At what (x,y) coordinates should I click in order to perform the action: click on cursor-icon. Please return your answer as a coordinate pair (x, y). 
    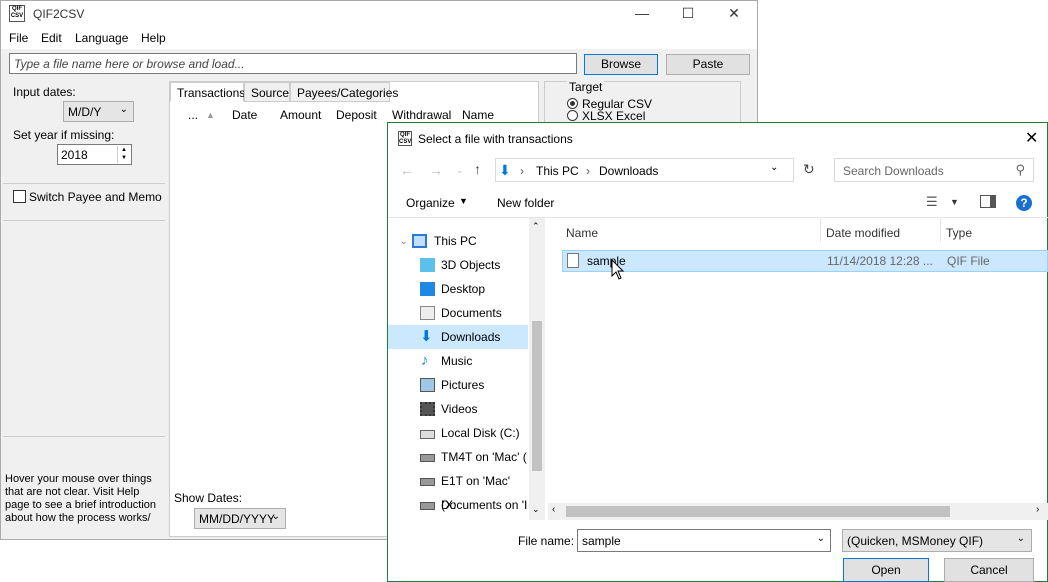
    Looking at the image, I should click on (618, 269).